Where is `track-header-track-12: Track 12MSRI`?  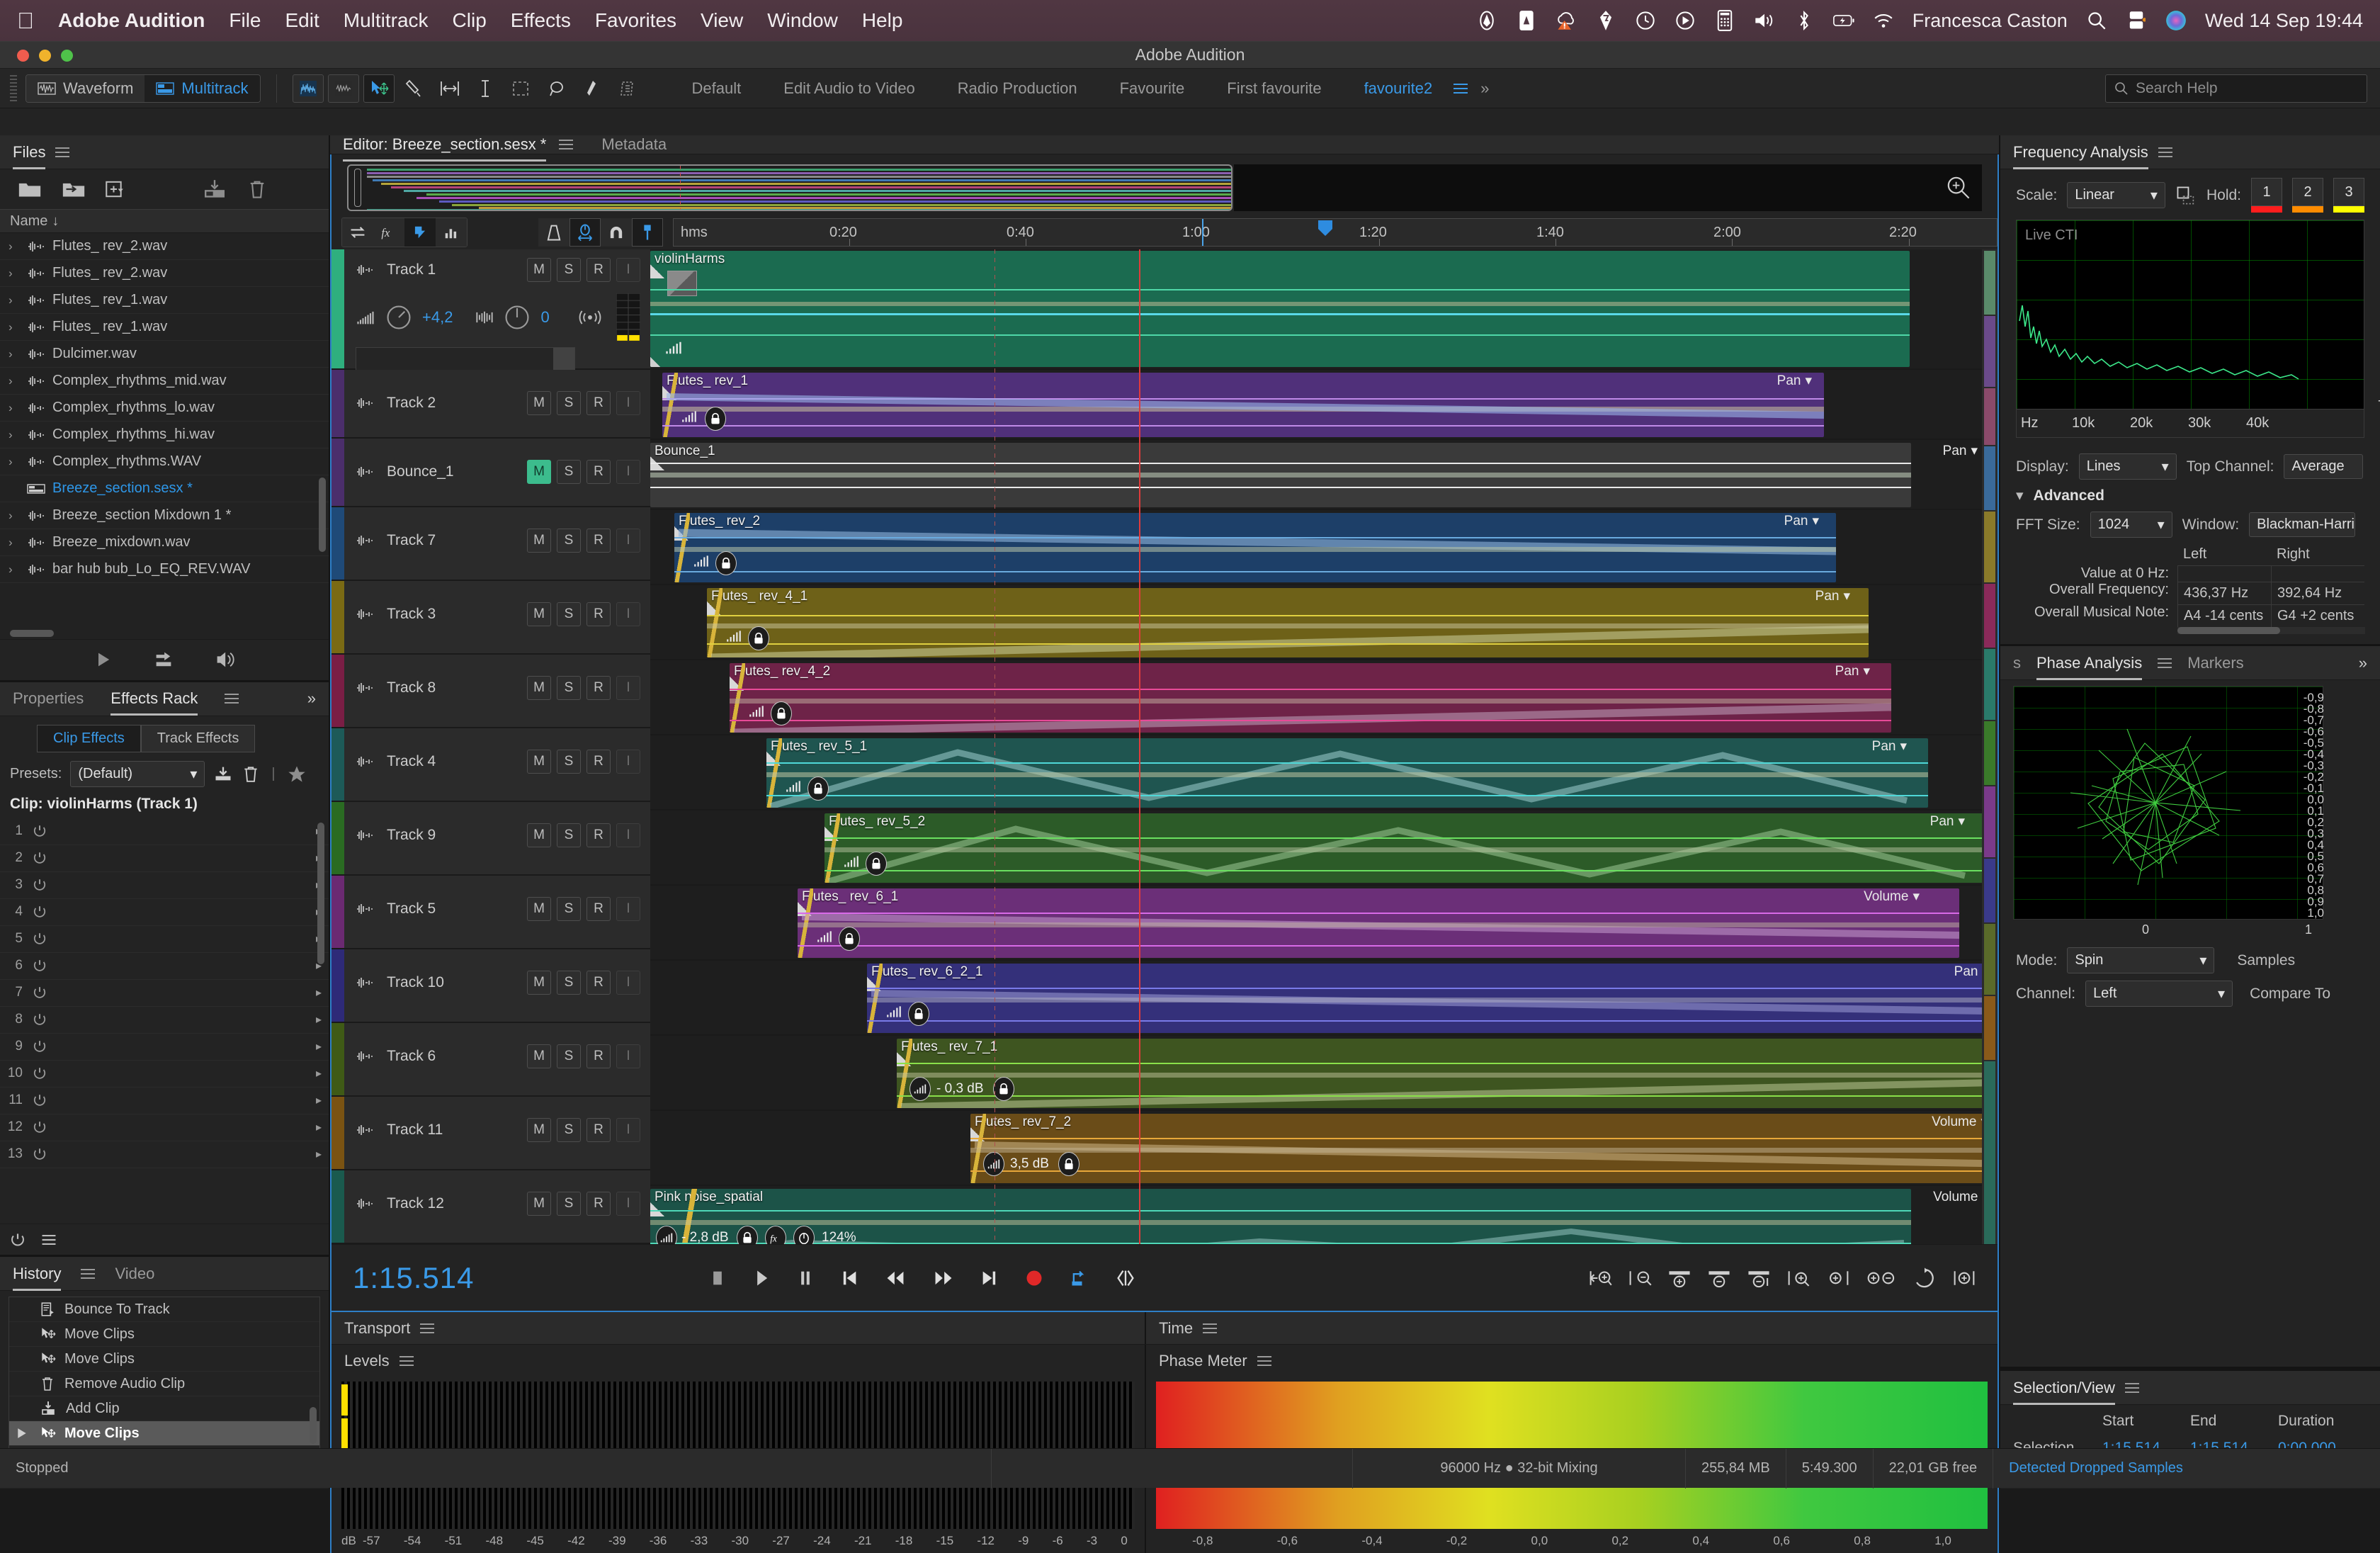
track-header-track-12: Track 12MSRI is located at coordinates (491, 1207).